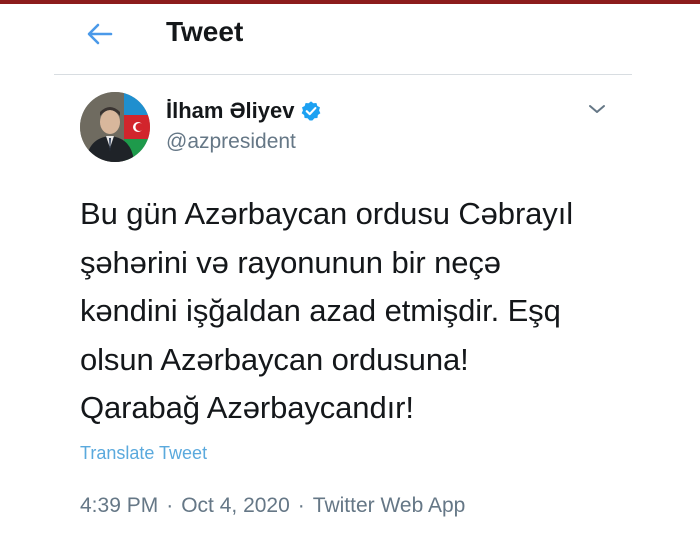 This screenshot has height=538, width=700. I want to click on author-display-name: İlham Əliyev, so click(230, 111).